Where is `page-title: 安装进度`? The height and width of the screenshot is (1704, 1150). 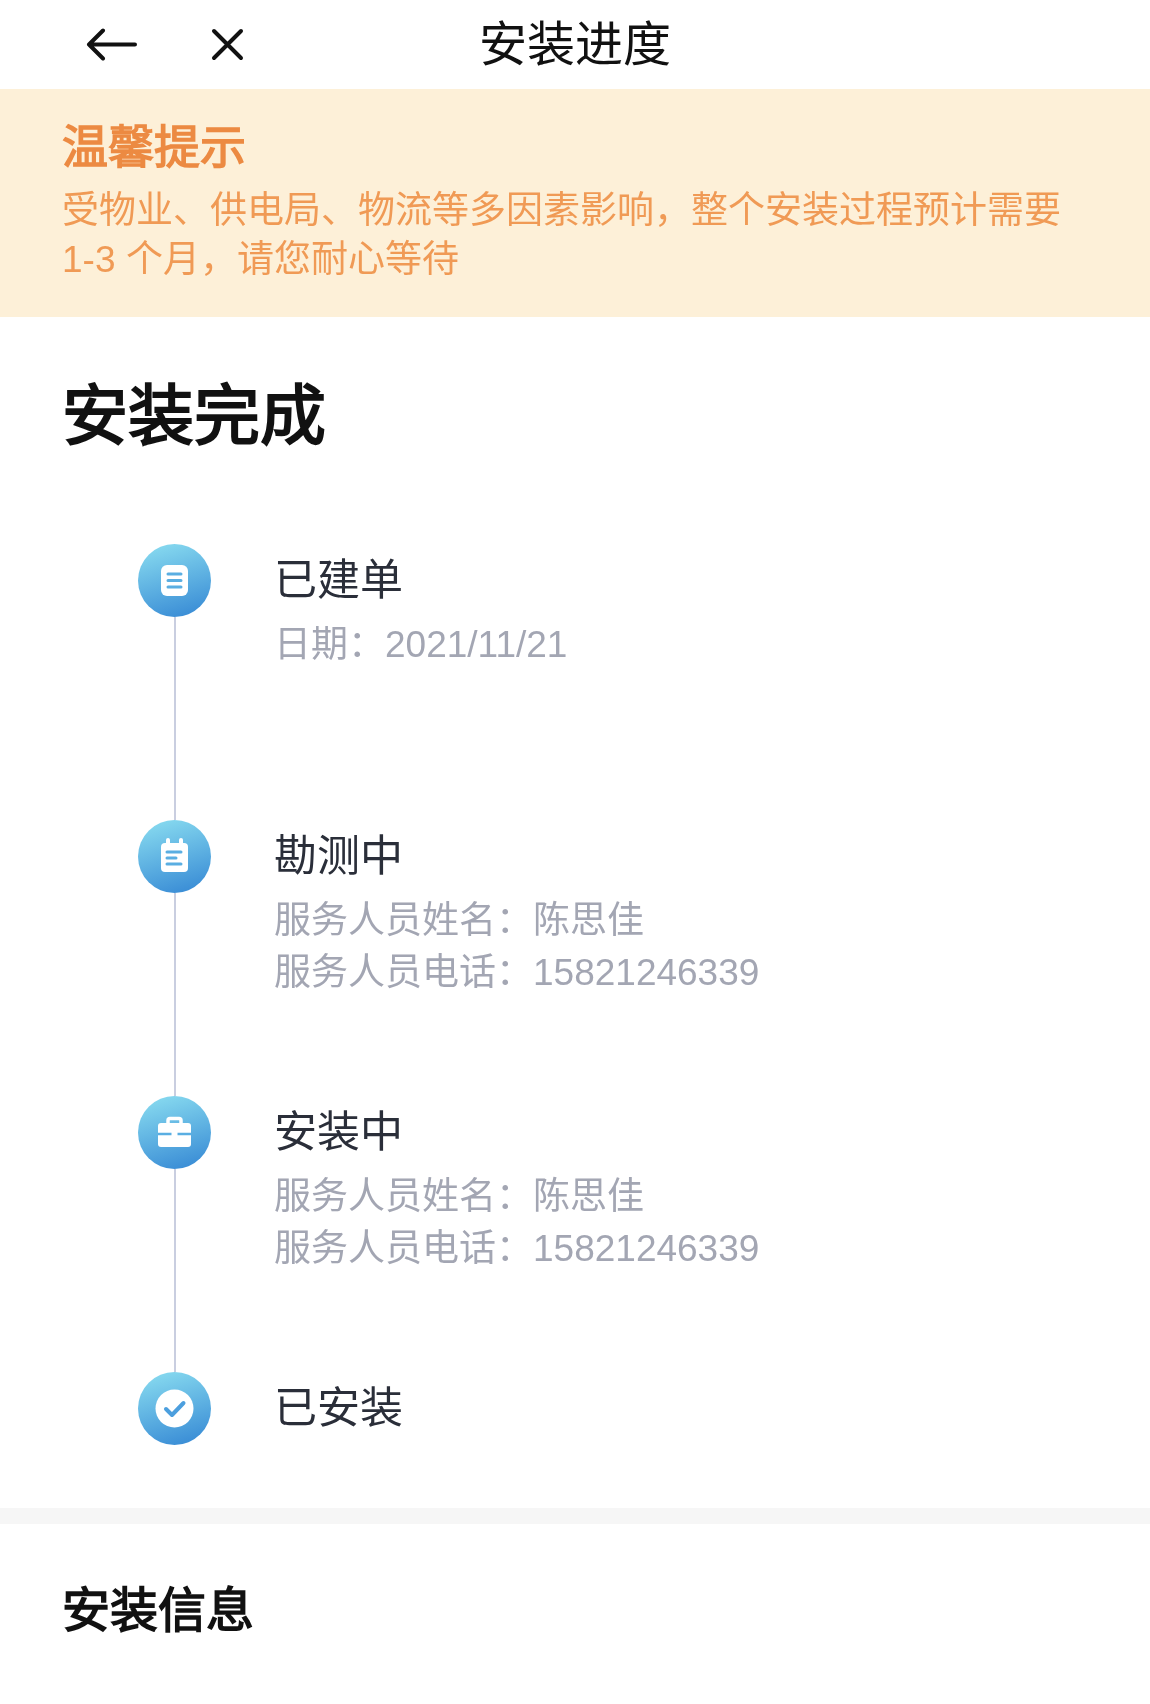 page-title: 安装进度 is located at coordinates (575, 44).